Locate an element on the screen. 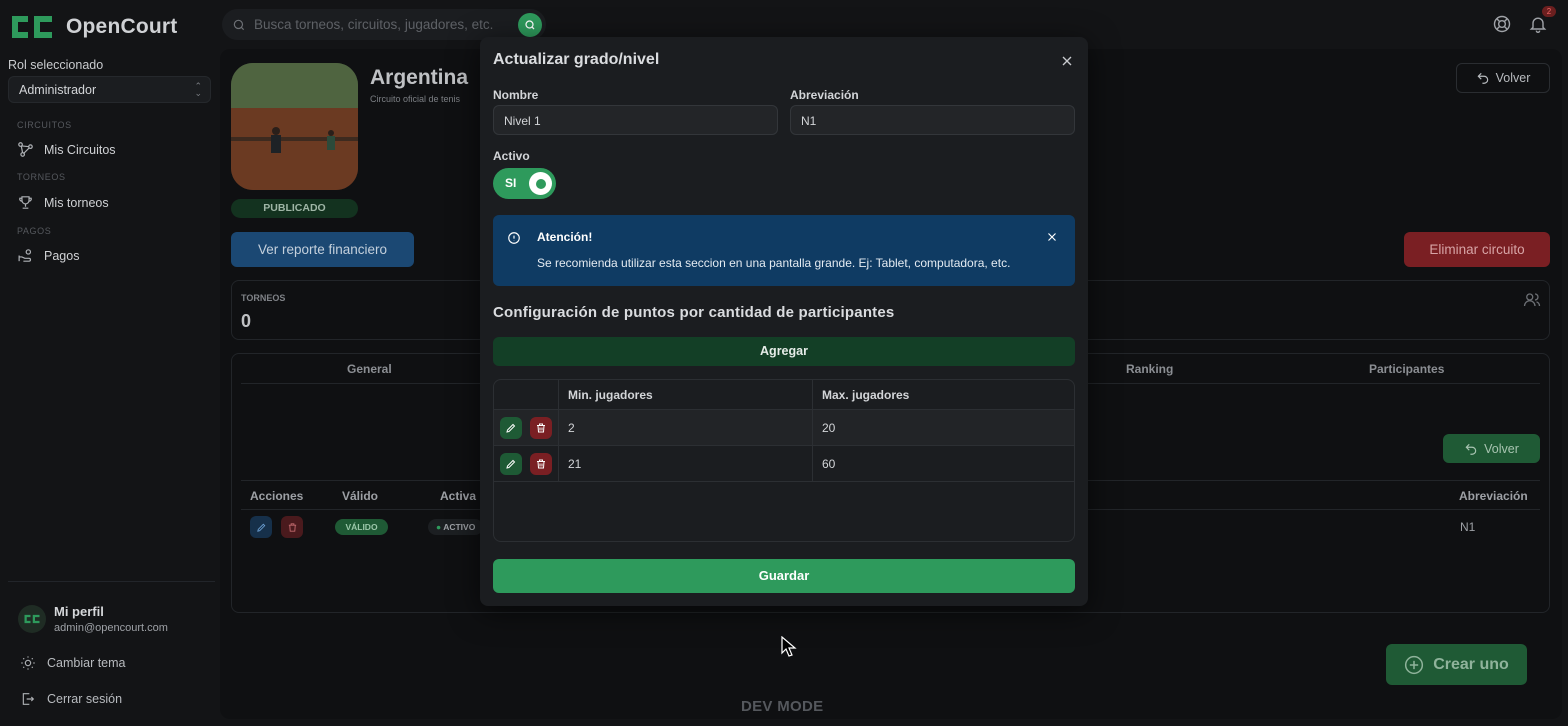  logout-icon is located at coordinates (28, 699).